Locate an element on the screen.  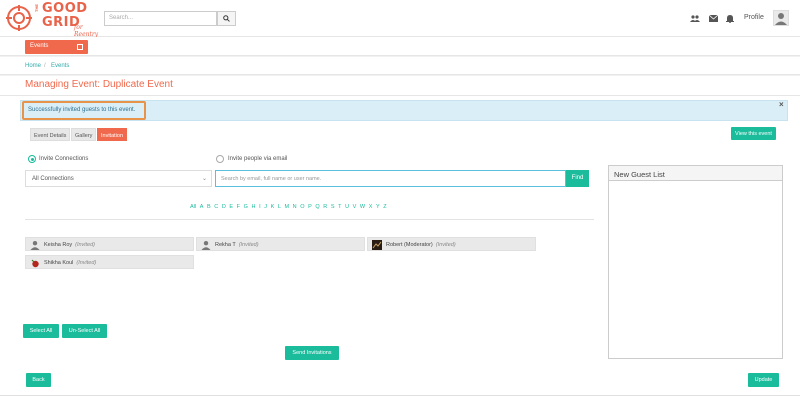
find-button: Find is located at coordinates (577, 178).